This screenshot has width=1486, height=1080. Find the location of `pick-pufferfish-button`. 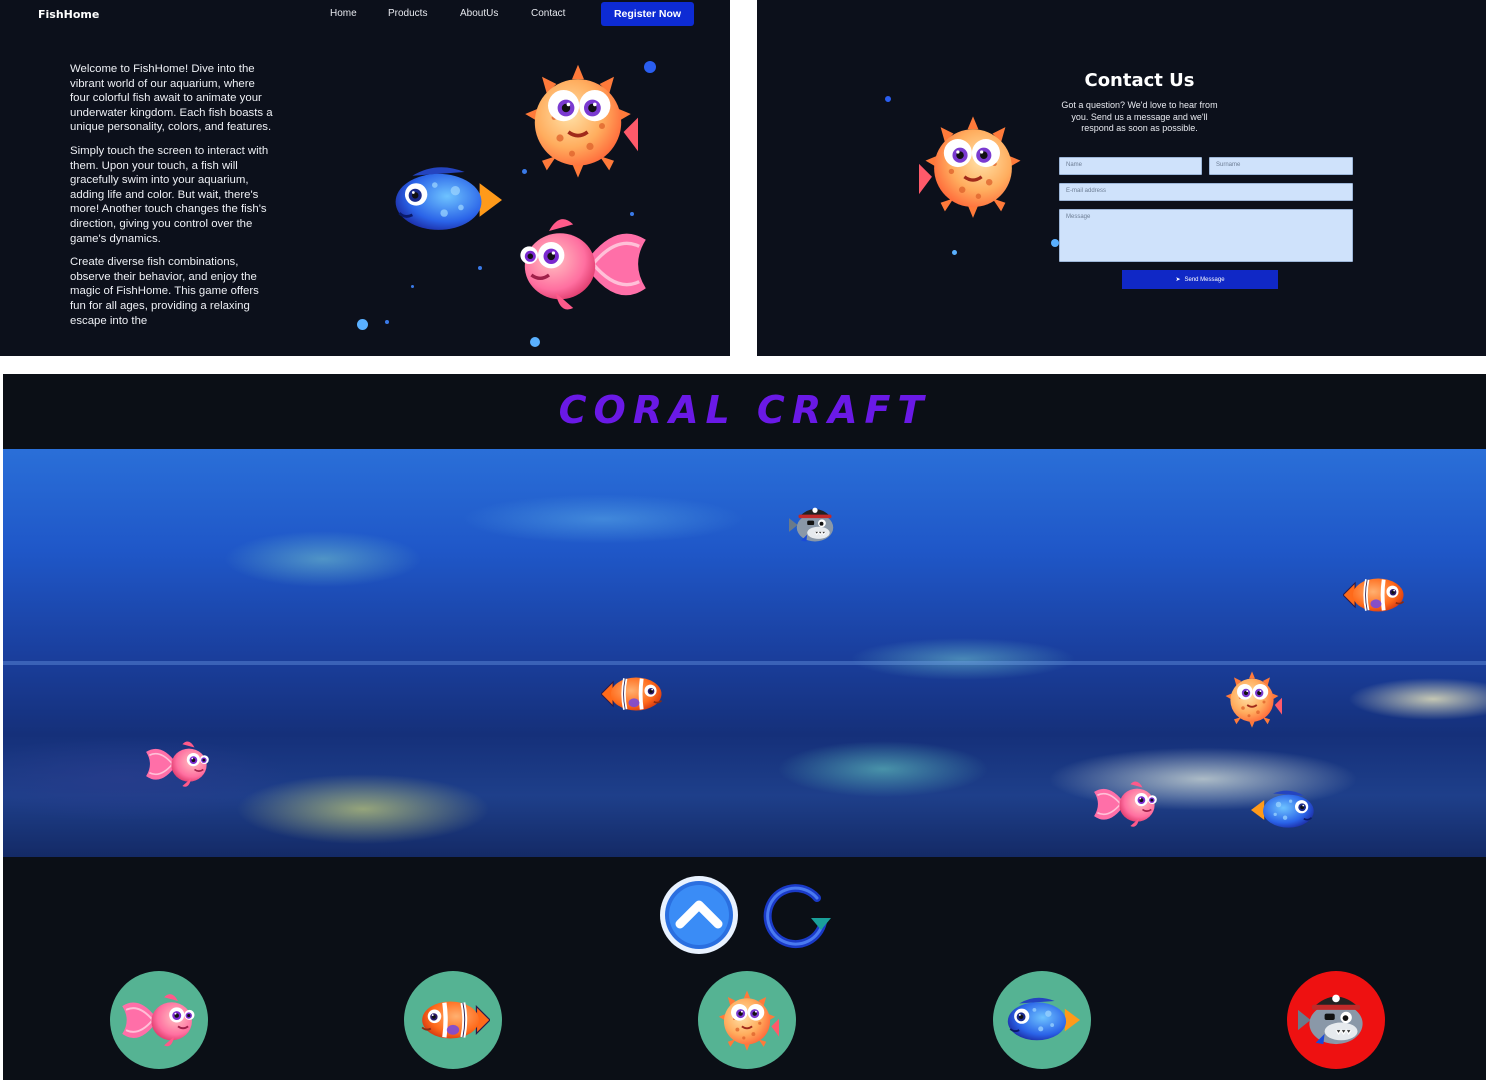

pick-pufferfish-button is located at coordinates (747, 1020).